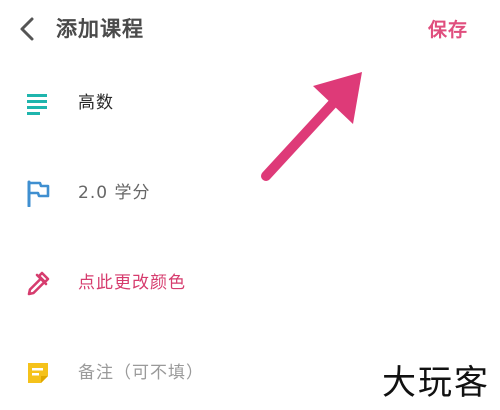  I want to click on color-picker-label: 点此更改颜色, so click(132, 283).